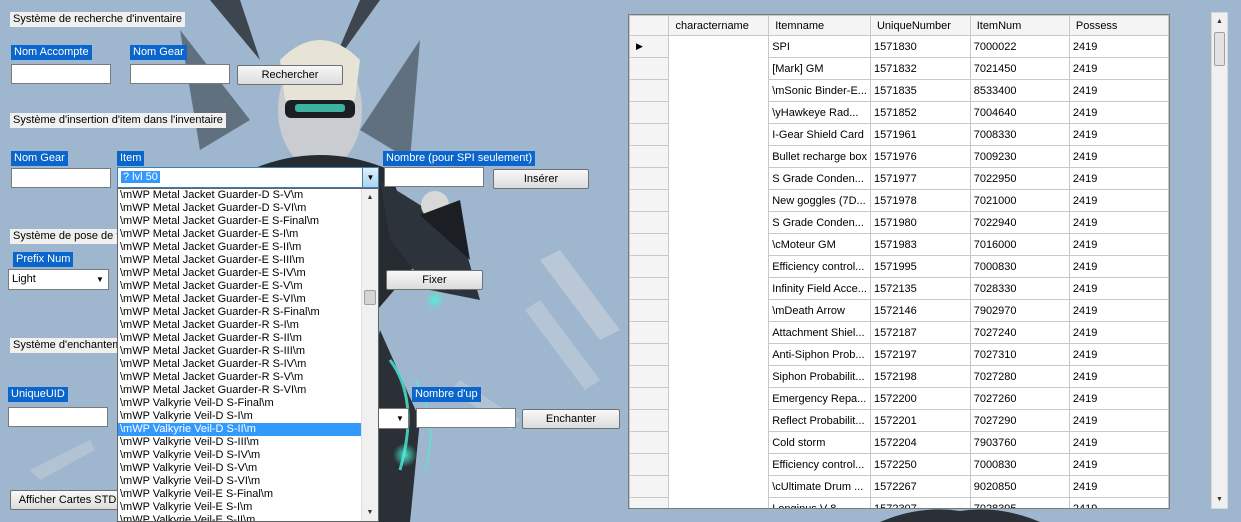  What do you see at coordinates (248, 177) in the screenshot?
I see `item-combobox: ? lvl 50 ▼` at bounding box center [248, 177].